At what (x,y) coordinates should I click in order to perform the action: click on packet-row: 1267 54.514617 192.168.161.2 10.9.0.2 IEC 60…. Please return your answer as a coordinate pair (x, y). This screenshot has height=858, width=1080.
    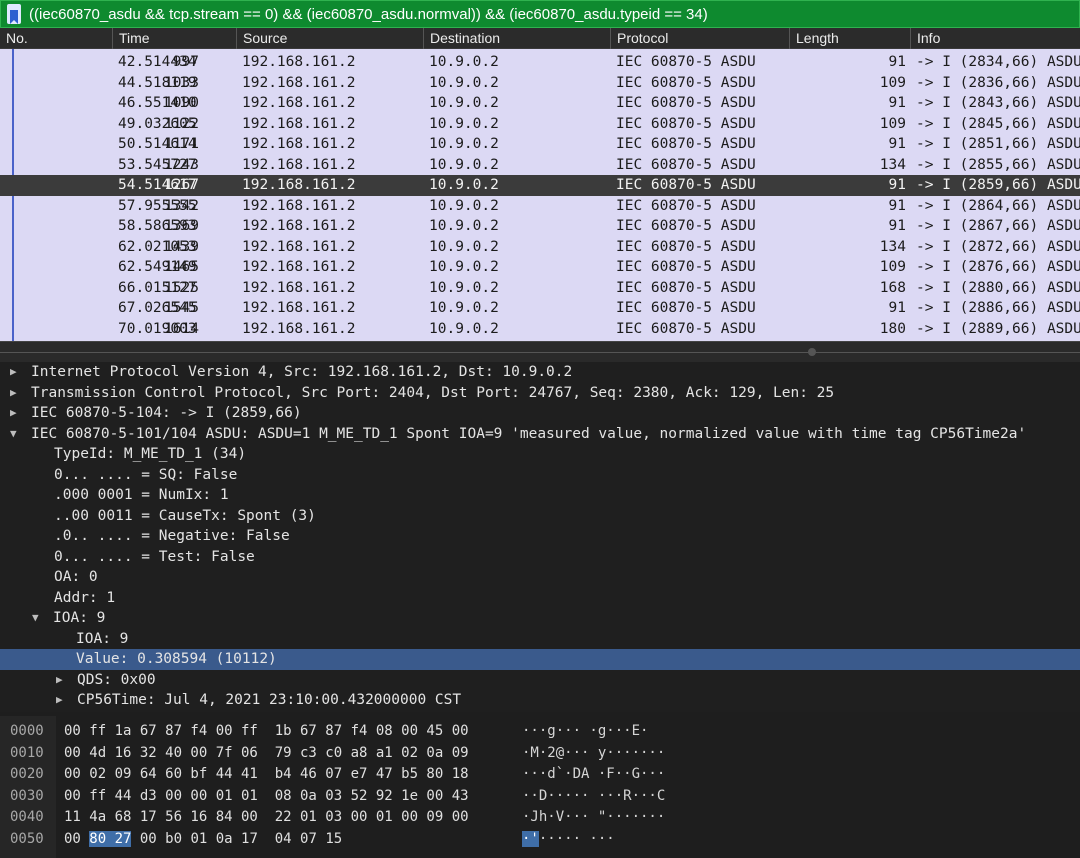
    Looking at the image, I should click on (540, 185).